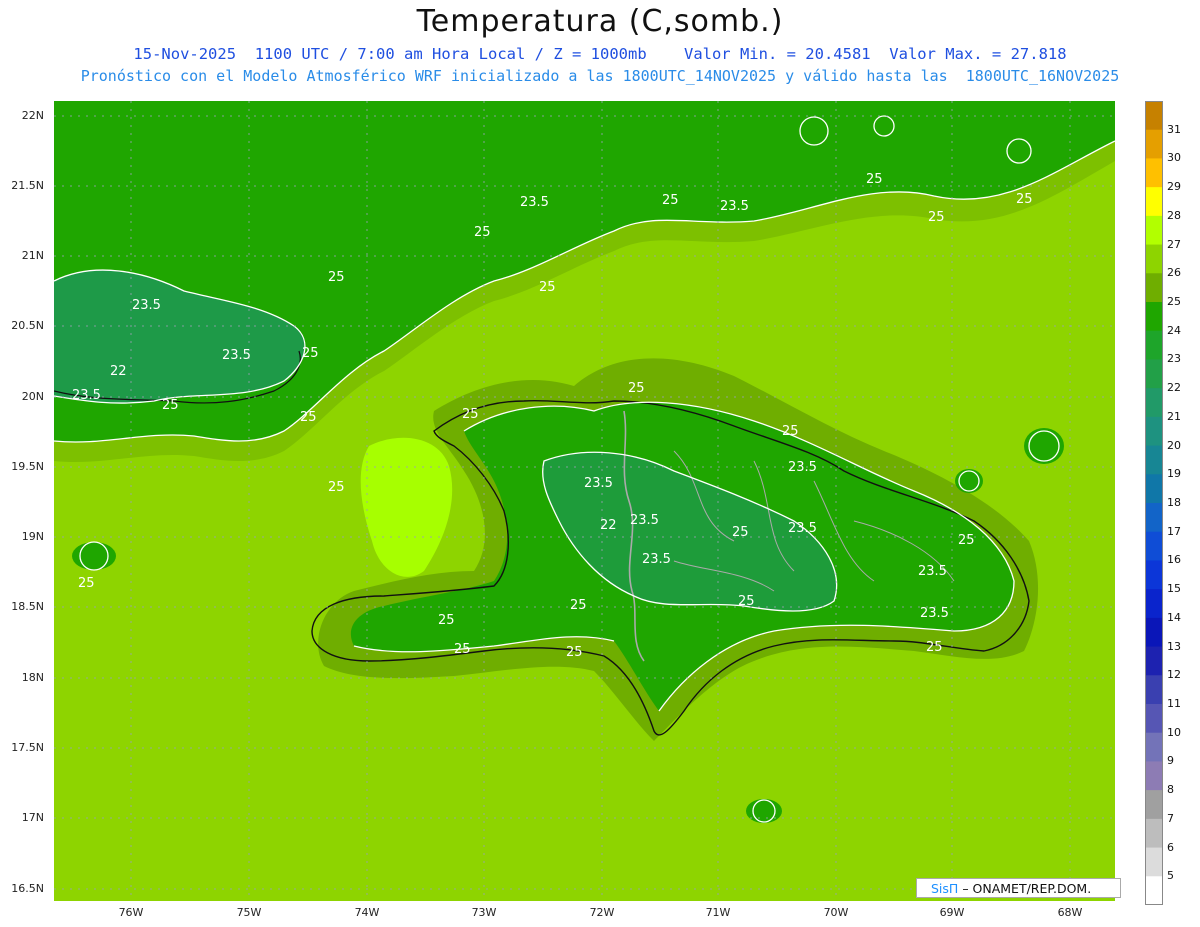 Image resolution: width=1200 pixels, height=927 pixels. I want to click on lon-label: 74W, so click(367, 912).